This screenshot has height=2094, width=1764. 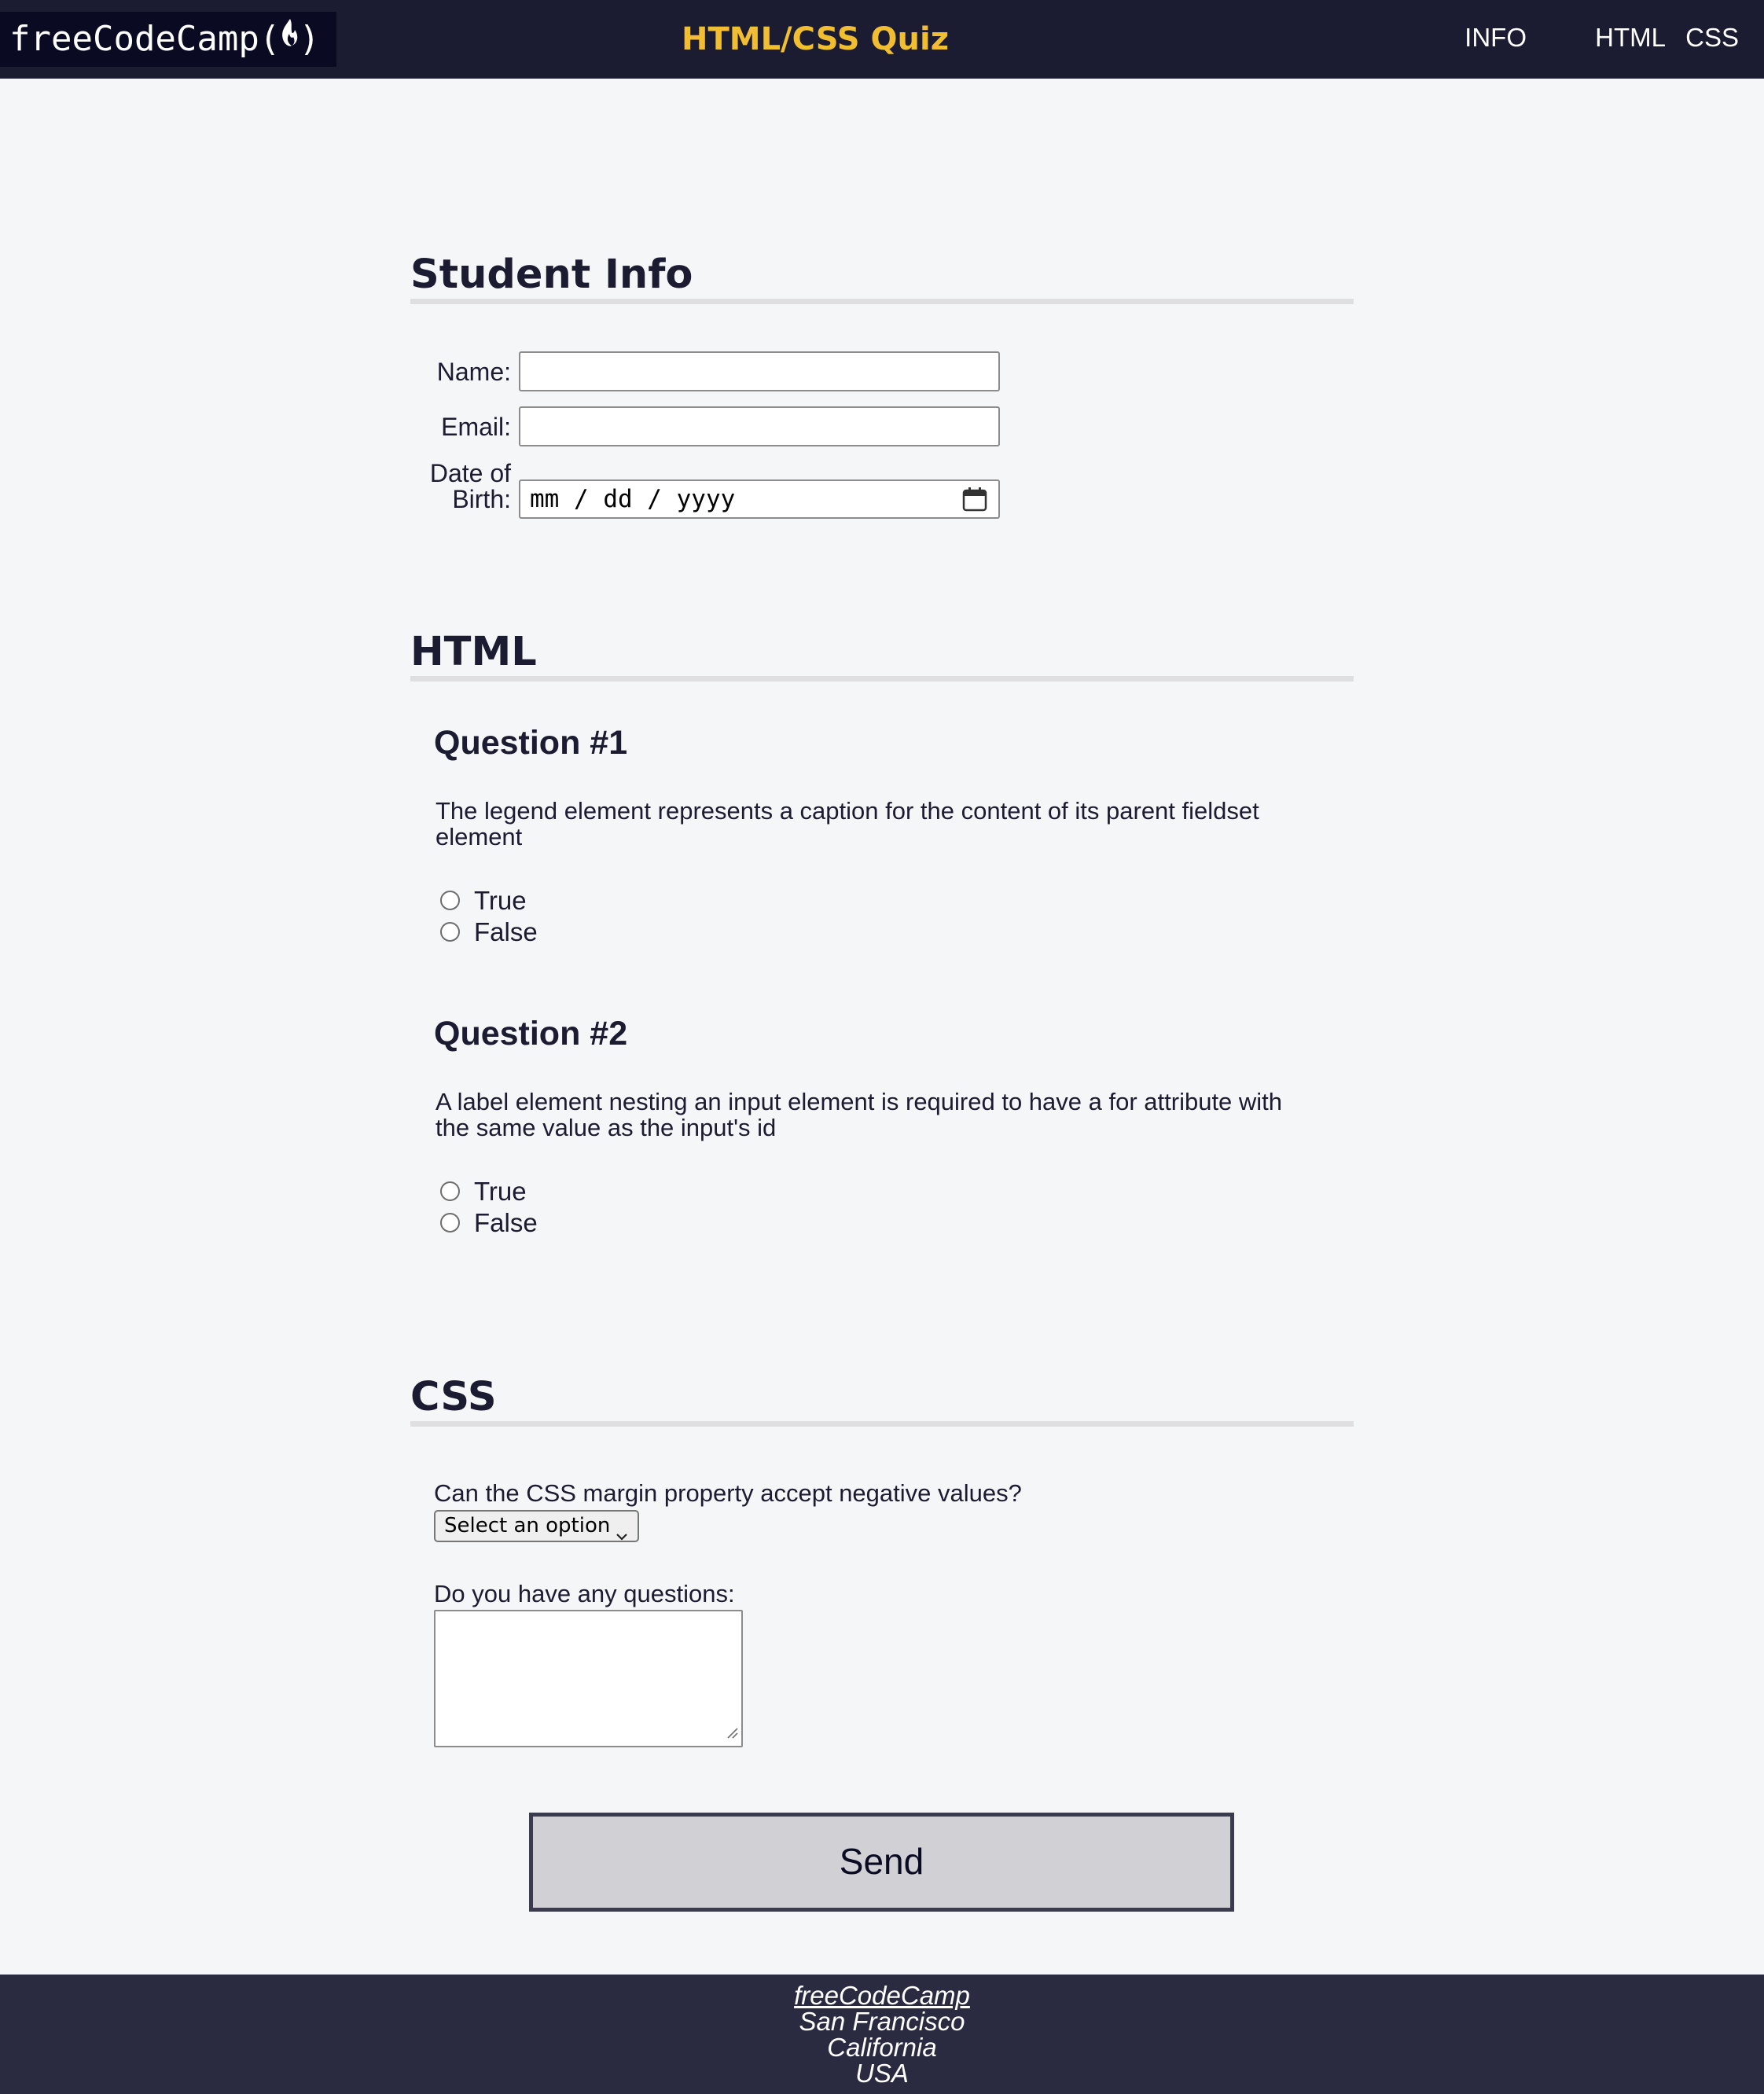 What do you see at coordinates (476, 427) in the screenshot?
I see `email-label: Email:` at bounding box center [476, 427].